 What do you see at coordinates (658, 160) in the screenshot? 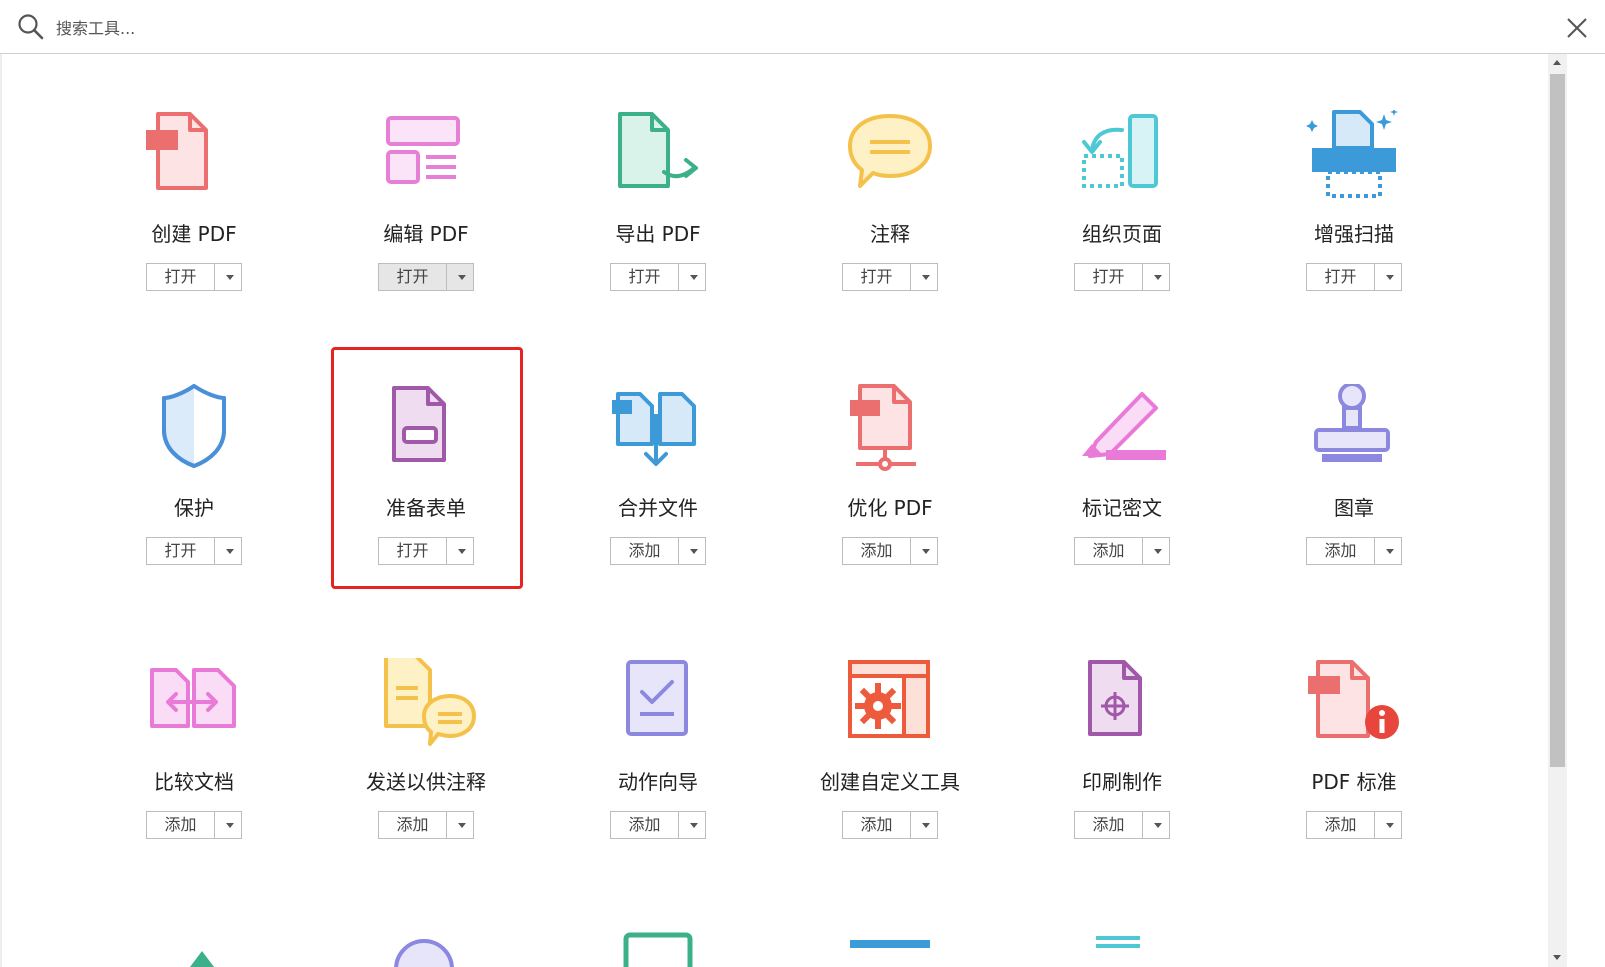
I see `export-pdf-icon` at bounding box center [658, 160].